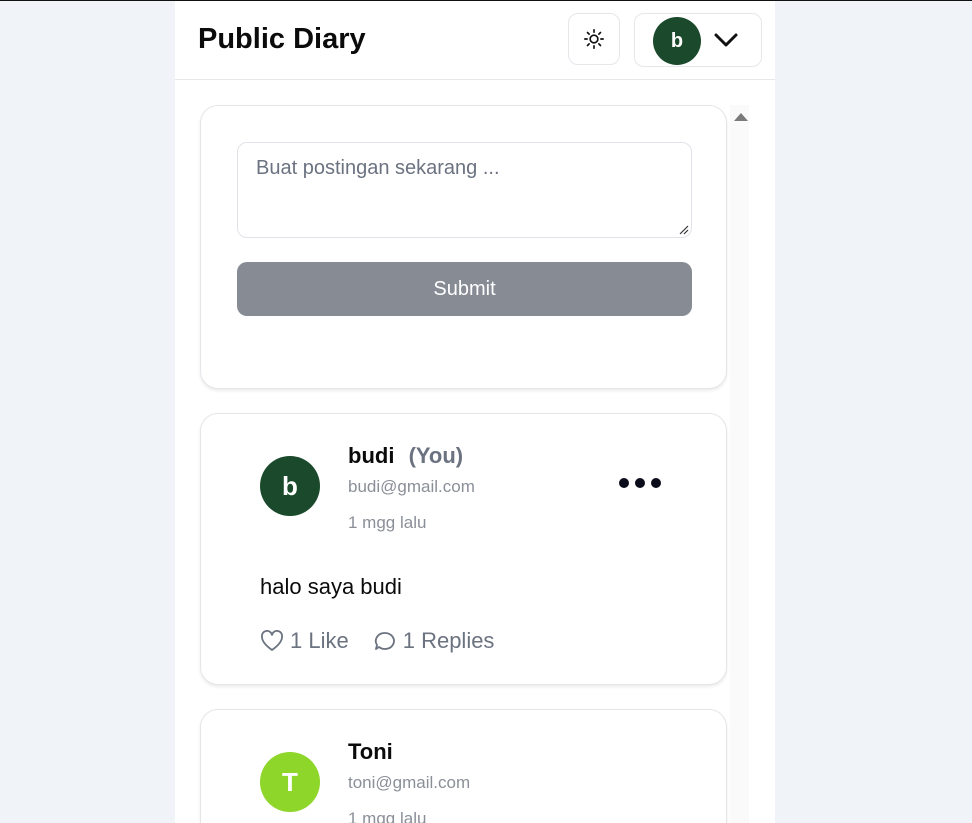 The height and width of the screenshot is (823, 972). Describe the element at coordinates (739, 464) in the screenshot. I see `scrollbar` at that location.